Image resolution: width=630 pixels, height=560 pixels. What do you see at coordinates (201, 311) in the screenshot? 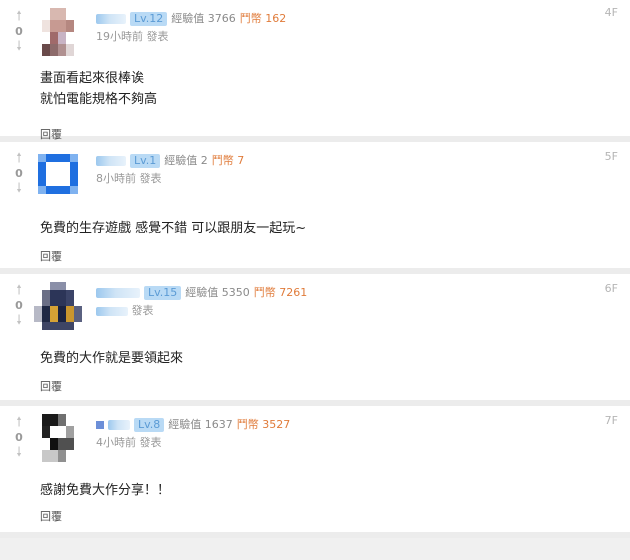
I see `post-time: 發表` at bounding box center [201, 311].